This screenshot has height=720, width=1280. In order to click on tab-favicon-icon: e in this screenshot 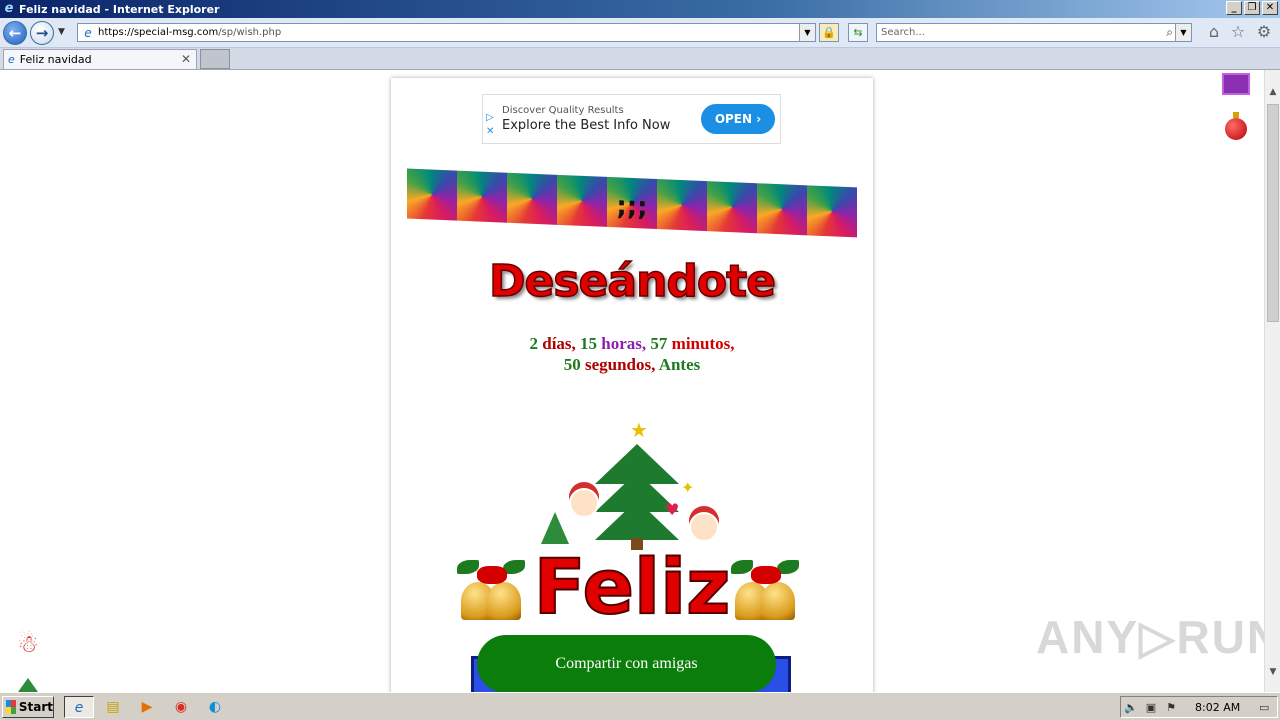, I will do `click(11, 59)`.